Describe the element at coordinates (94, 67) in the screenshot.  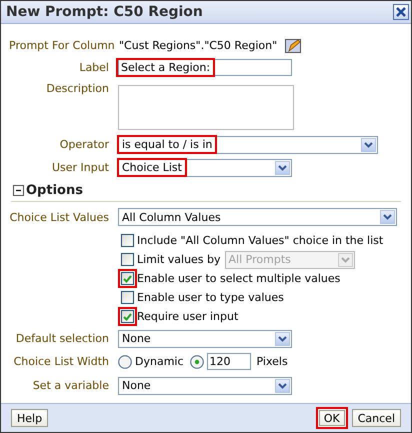
I see `field-label: Label` at that location.